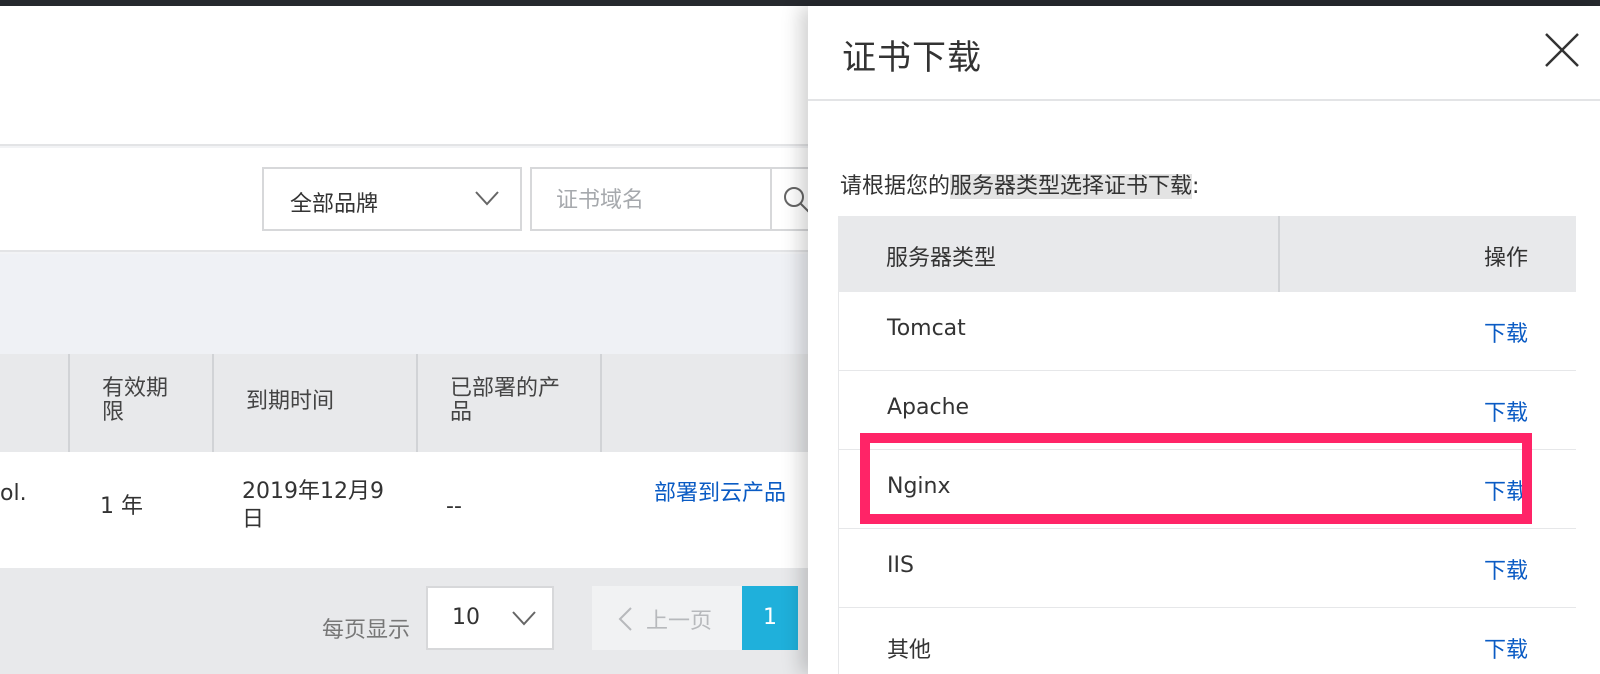  Describe the element at coordinates (1506, 411) in the screenshot. I see `download-link-apache: 下载` at that location.